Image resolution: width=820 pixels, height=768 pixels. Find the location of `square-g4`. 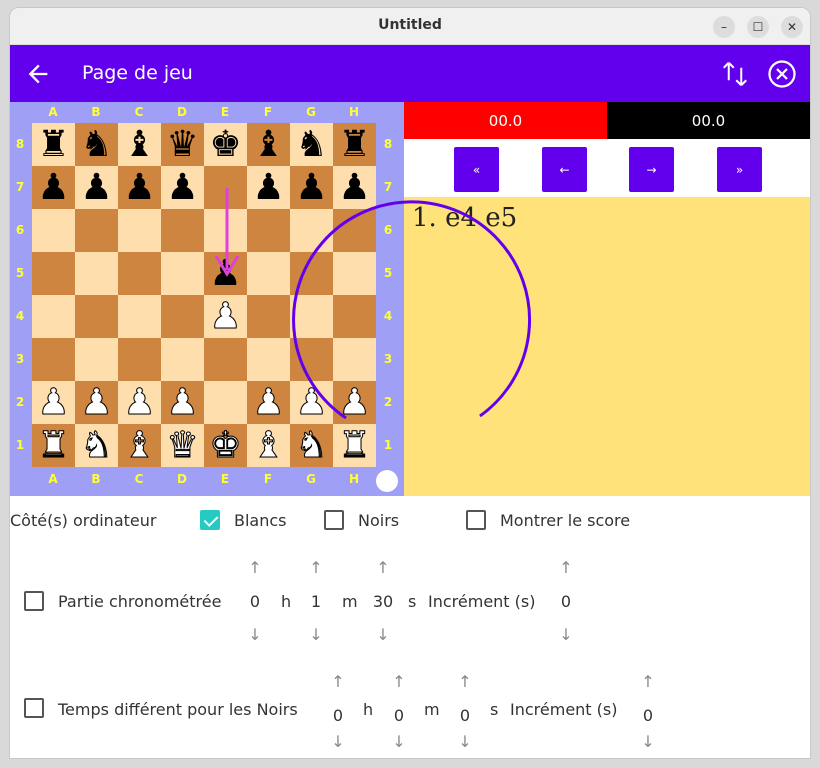

square-g4 is located at coordinates (311, 316).